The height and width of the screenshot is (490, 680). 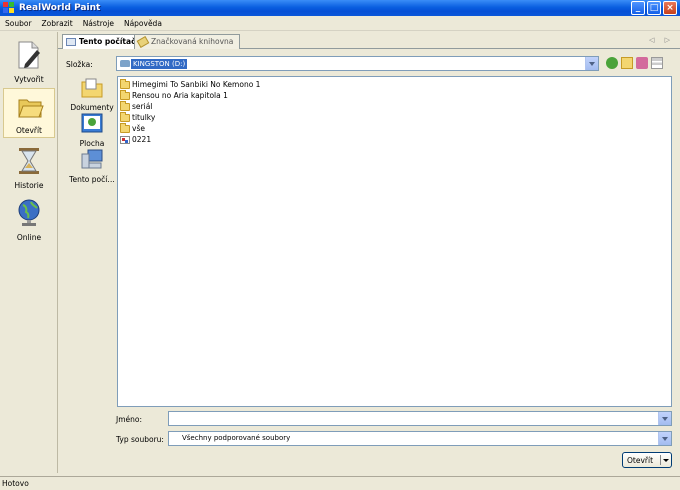 I want to click on window-title: RealWorld Paint, so click(x=60, y=8).